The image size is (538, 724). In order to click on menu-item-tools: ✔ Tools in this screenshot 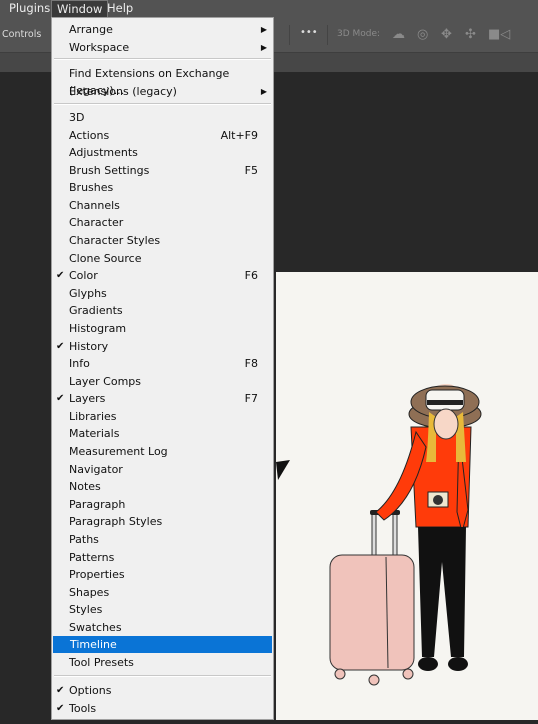, I will do `click(162, 708)`.